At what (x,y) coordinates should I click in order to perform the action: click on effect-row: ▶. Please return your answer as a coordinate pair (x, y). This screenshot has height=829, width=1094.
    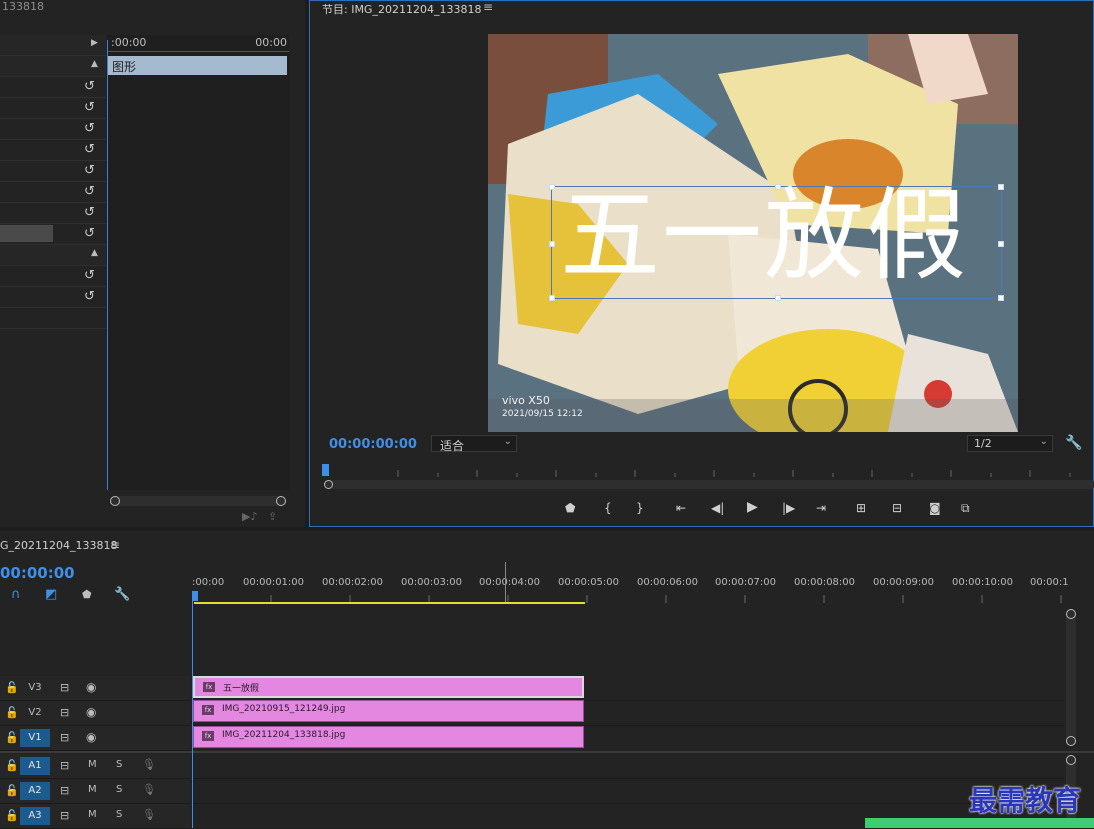
    Looking at the image, I should click on (53, 45).